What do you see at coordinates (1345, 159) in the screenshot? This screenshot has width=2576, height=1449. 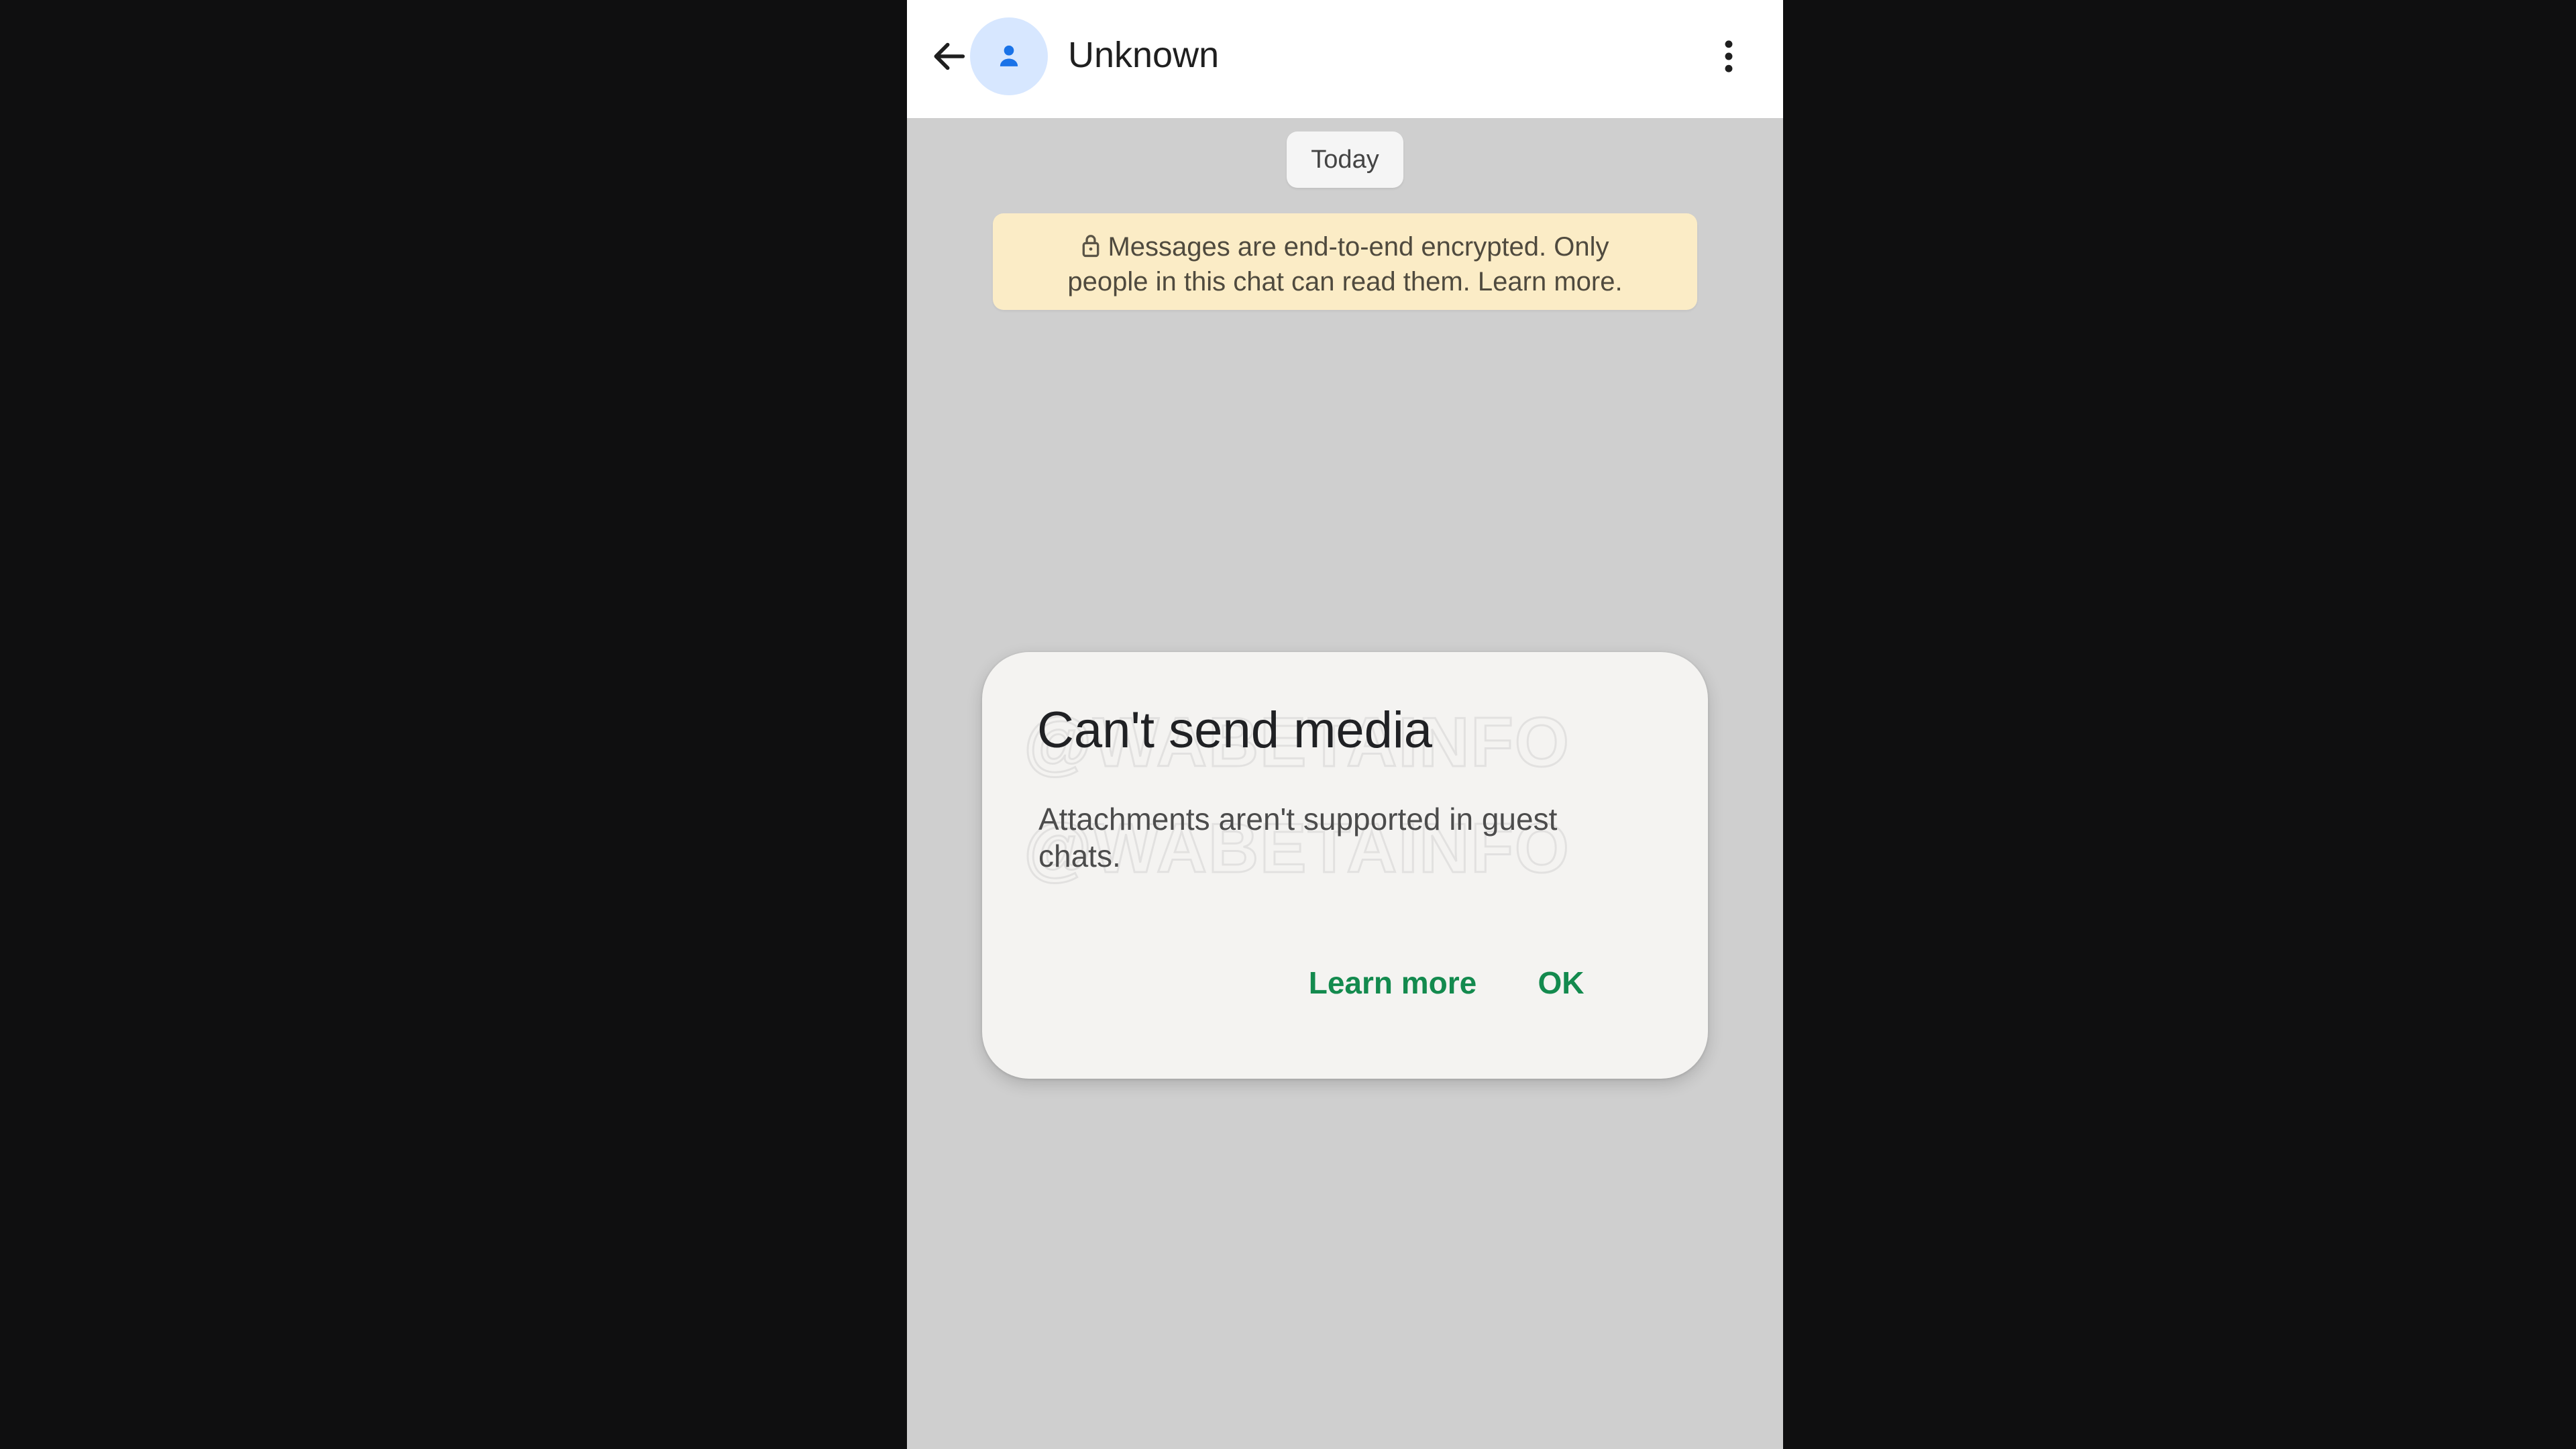 I see `date-chip: Today` at bounding box center [1345, 159].